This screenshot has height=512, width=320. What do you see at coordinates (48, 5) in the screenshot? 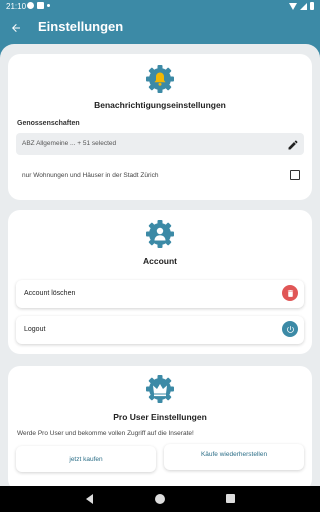
I see `more-notifications-icon` at bounding box center [48, 5].